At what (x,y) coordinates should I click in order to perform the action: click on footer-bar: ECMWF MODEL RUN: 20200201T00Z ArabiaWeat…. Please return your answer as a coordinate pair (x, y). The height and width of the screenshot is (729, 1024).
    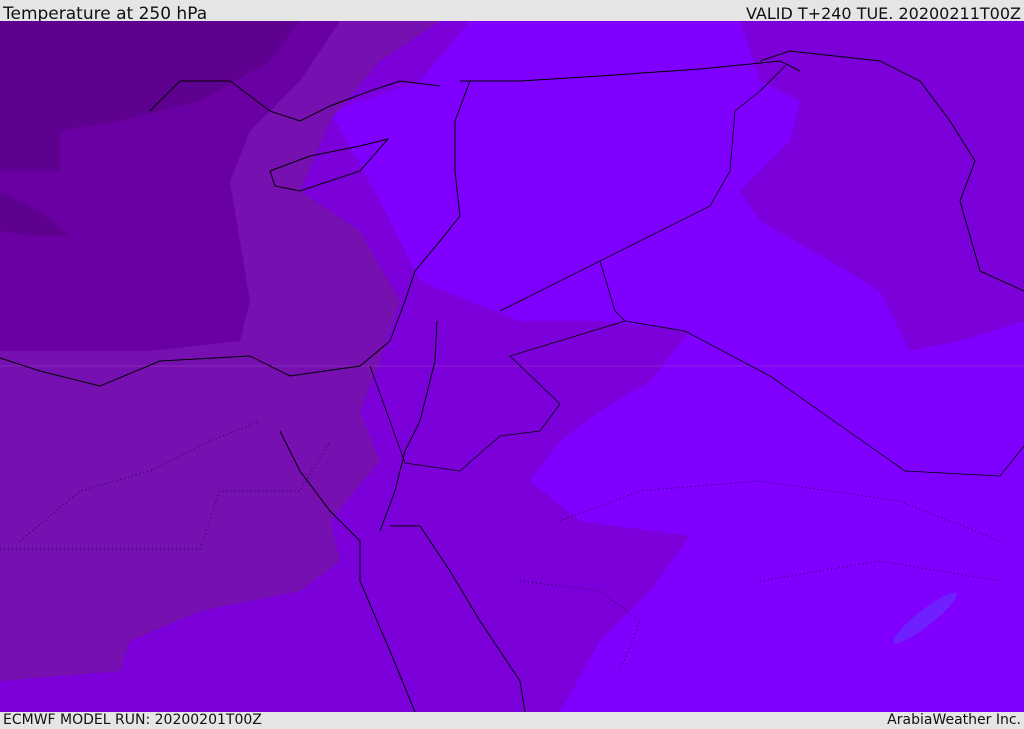
    Looking at the image, I should click on (512, 720).